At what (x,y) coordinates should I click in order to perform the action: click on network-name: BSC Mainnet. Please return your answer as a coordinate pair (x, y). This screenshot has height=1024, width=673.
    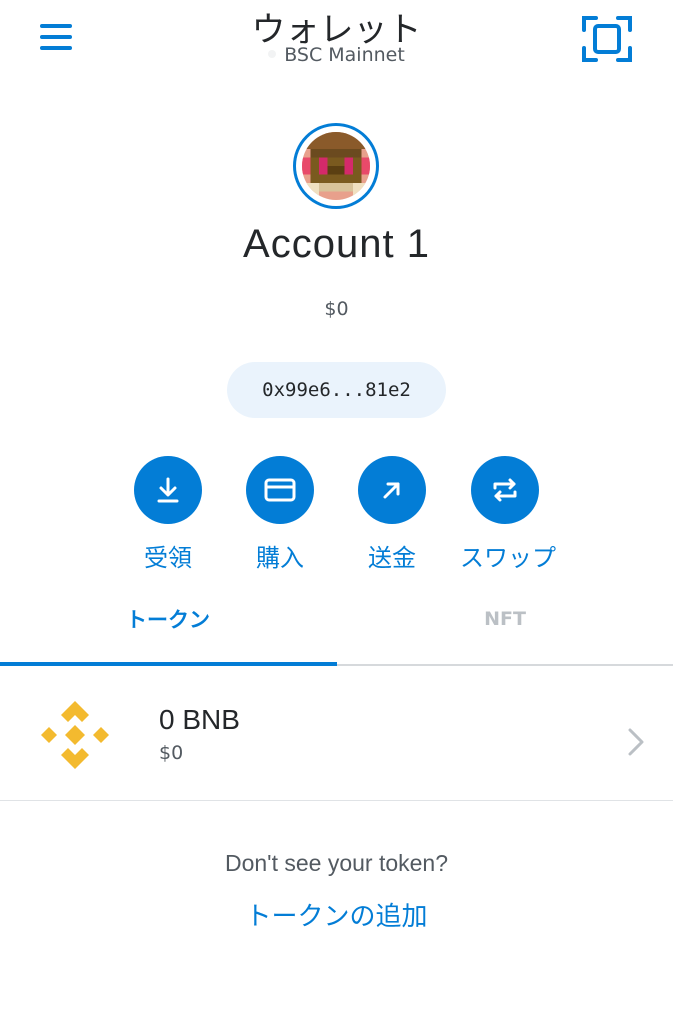
    Looking at the image, I should click on (344, 55).